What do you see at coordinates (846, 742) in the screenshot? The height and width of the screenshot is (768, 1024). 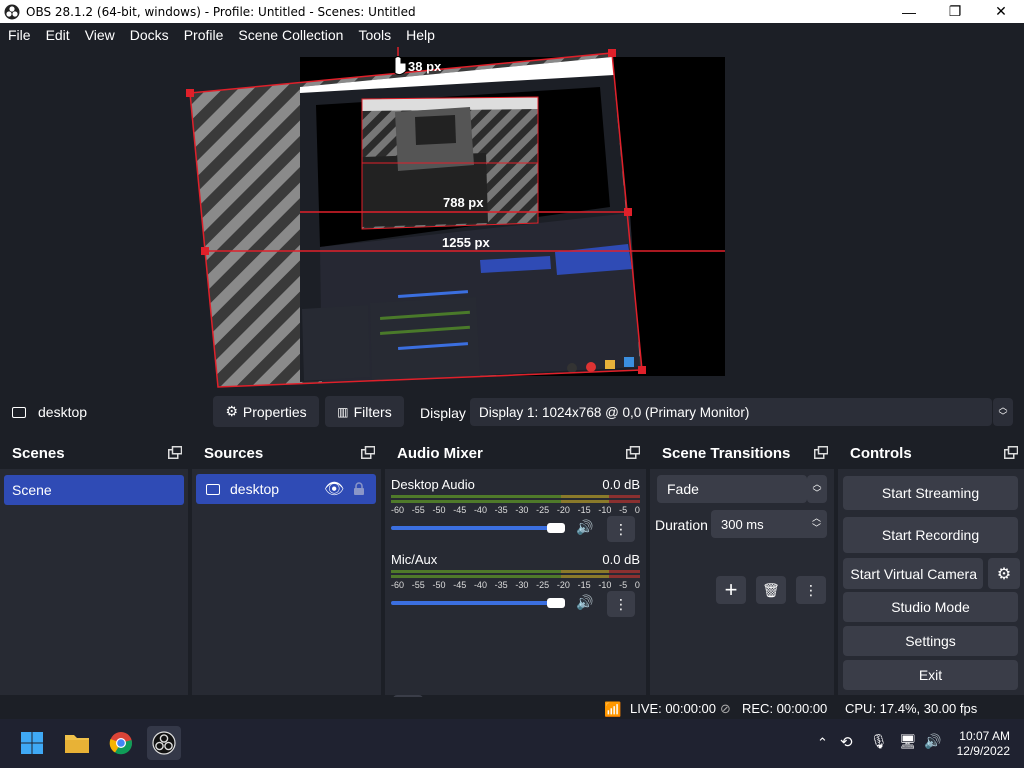 I see `sync-icon: ⟲` at bounding box center [846, 742].